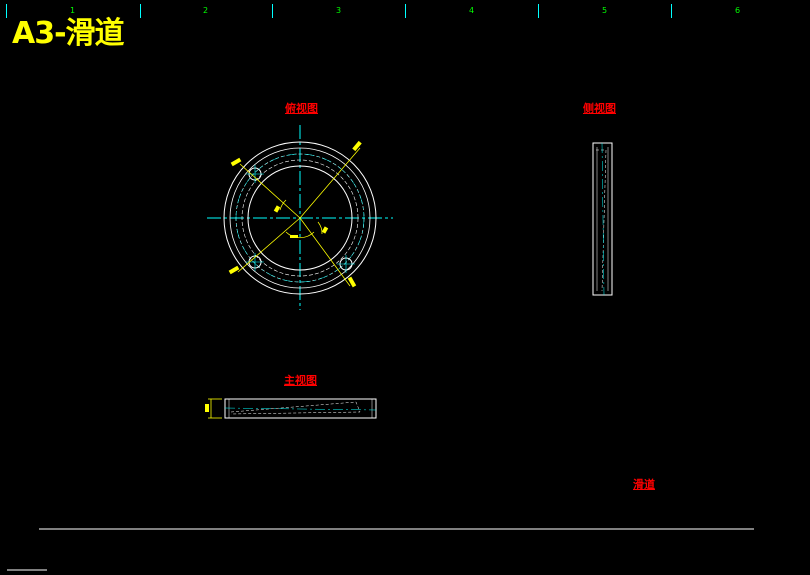  Describe the element at coordinates (269, 245) in the screenshot. I see `hole-leader-line` at that location.